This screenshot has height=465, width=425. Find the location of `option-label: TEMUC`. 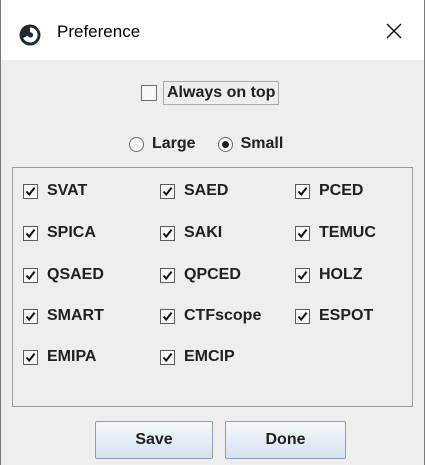

option-label: TEMUC is located at coordinates (347, 232).